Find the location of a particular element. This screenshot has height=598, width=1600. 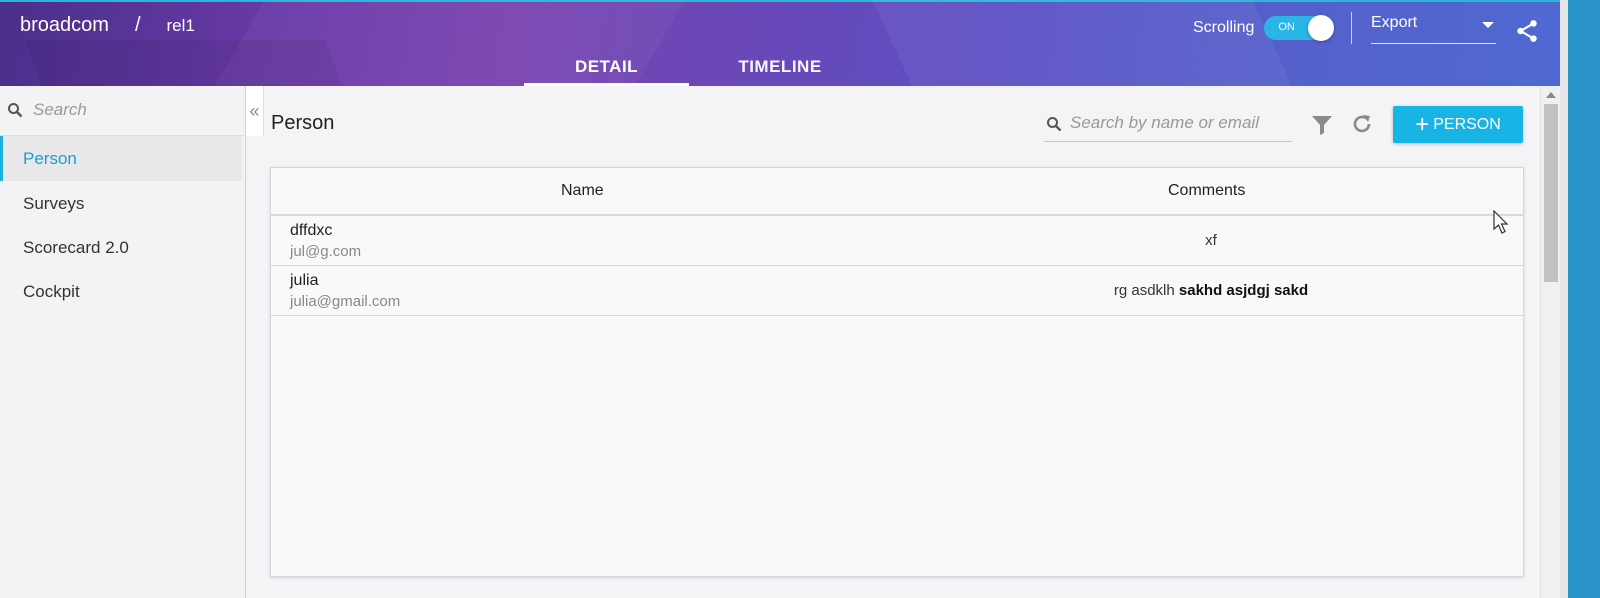

plus-icon: + is located at coordinates (1422, 124).